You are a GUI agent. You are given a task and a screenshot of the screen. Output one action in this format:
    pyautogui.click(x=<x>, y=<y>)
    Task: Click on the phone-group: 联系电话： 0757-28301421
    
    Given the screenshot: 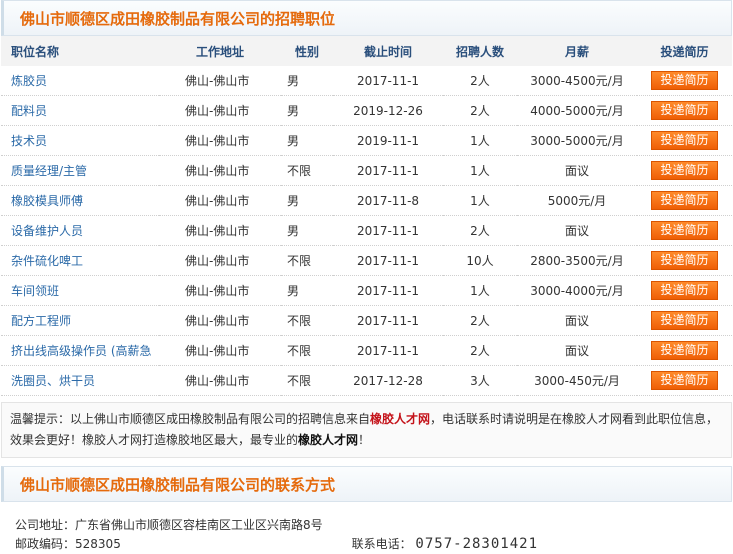 What is the action you would take?
    pyautogui.click(x=445, y=544)
    